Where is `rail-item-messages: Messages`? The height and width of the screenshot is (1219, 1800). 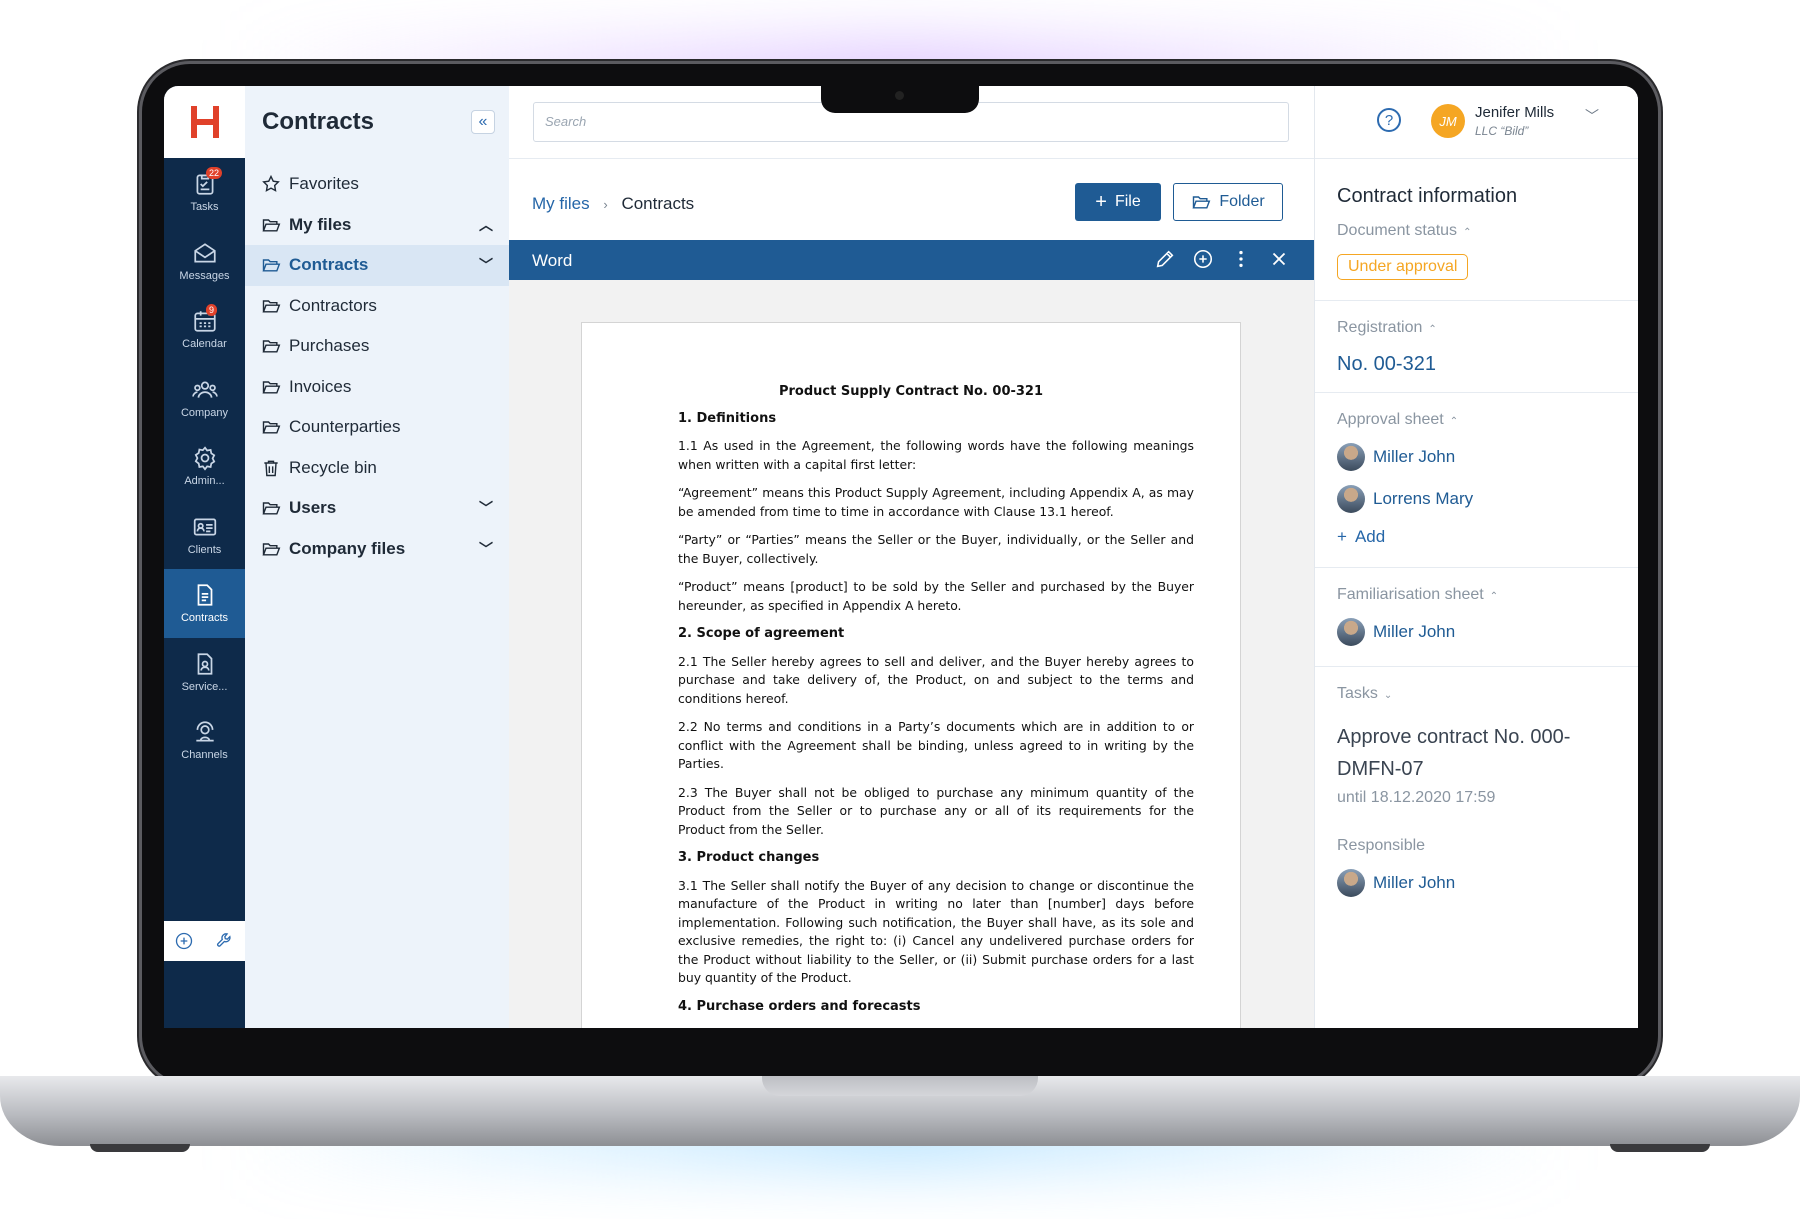 rail-item-messages: Messages is located at coordinates (204, 261).